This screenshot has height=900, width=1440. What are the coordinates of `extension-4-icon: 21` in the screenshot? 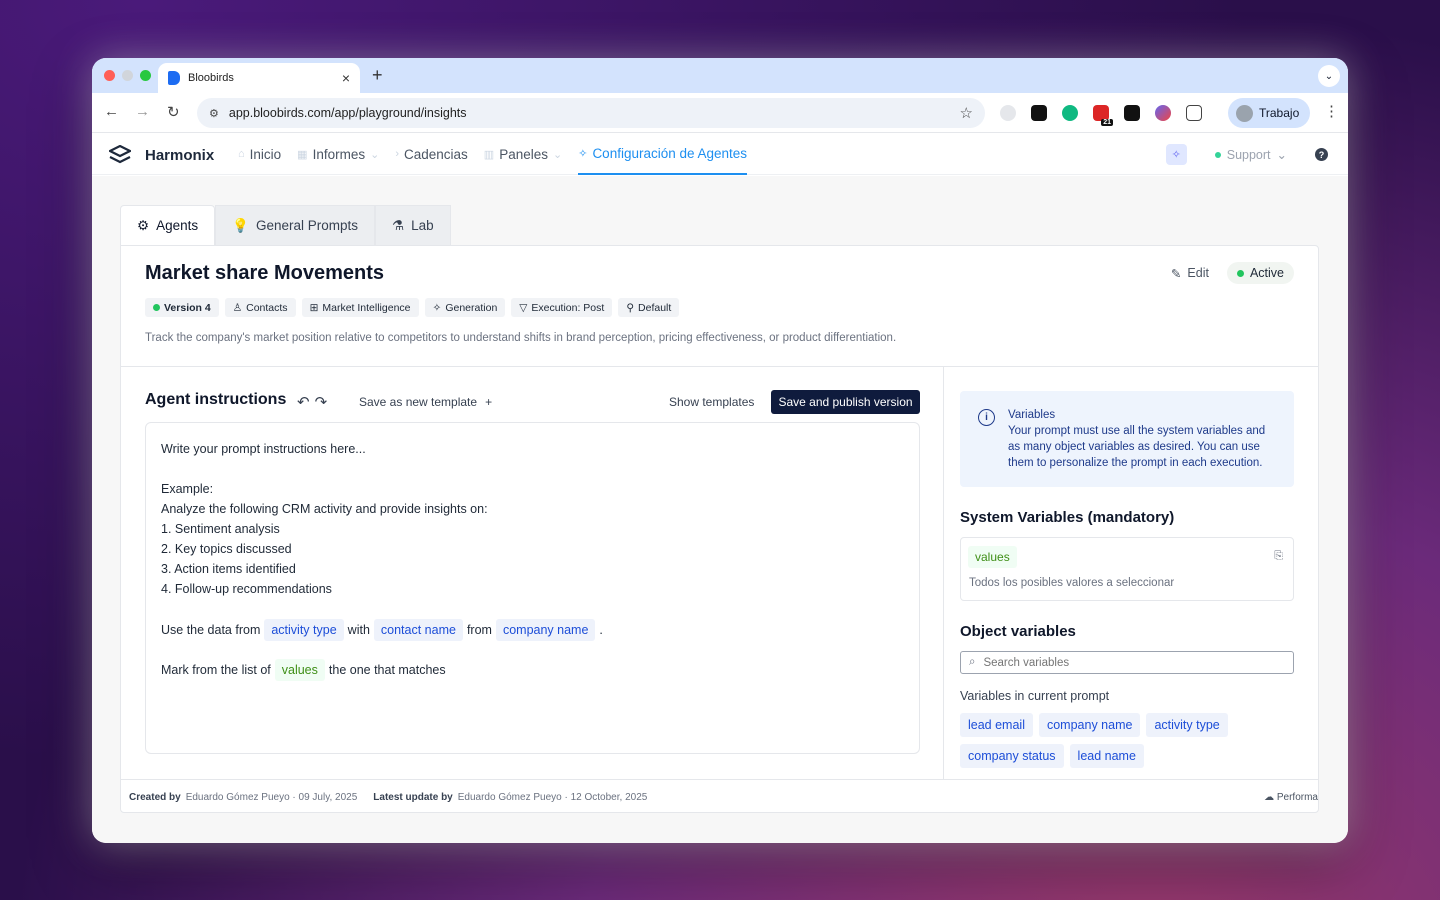 It's located at (1103, 115).